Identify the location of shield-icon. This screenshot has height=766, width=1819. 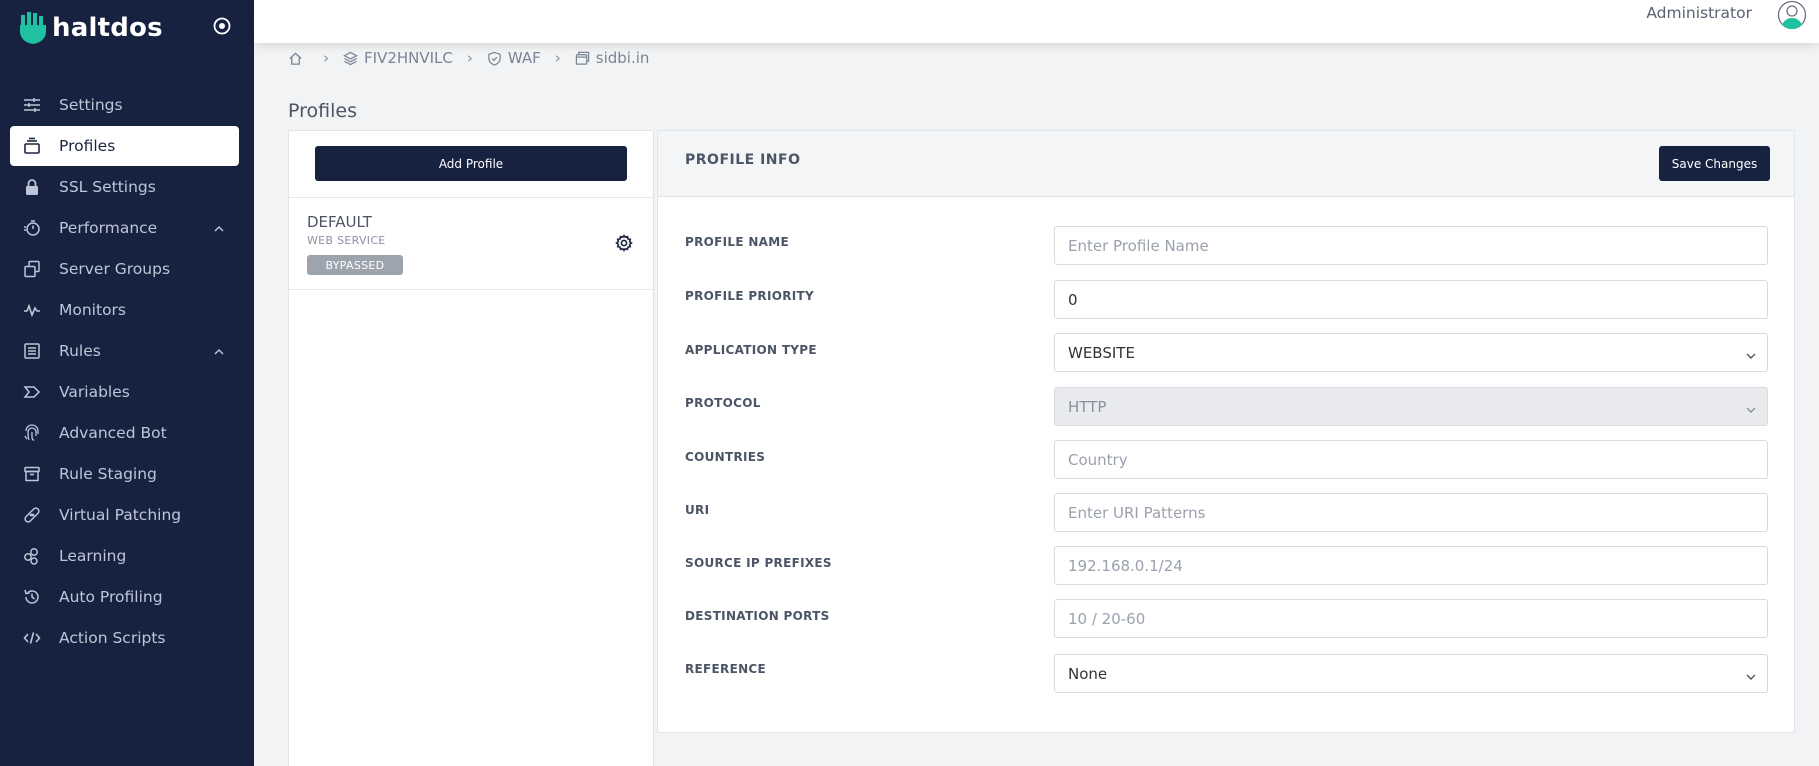
(494, 58).